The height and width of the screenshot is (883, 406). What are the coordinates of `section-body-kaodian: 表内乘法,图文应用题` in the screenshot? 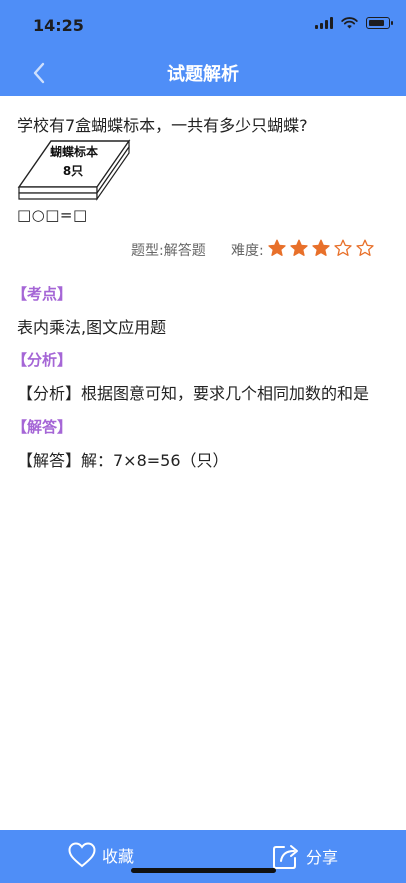 It's located at (92, 327).